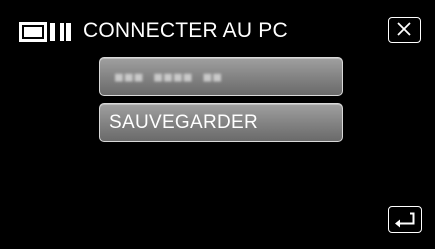 The height and width of the screenshot is (249, 435). I want to click on close-icon, so click(404, 29).